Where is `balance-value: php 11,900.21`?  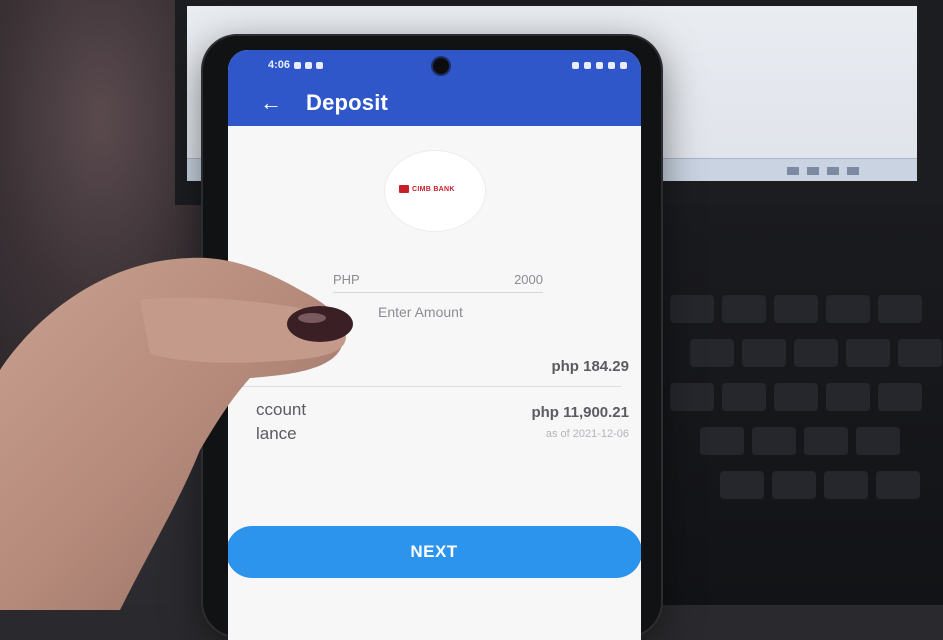 balance-value: php 11,900.21 is located at coordinates (580, 412).